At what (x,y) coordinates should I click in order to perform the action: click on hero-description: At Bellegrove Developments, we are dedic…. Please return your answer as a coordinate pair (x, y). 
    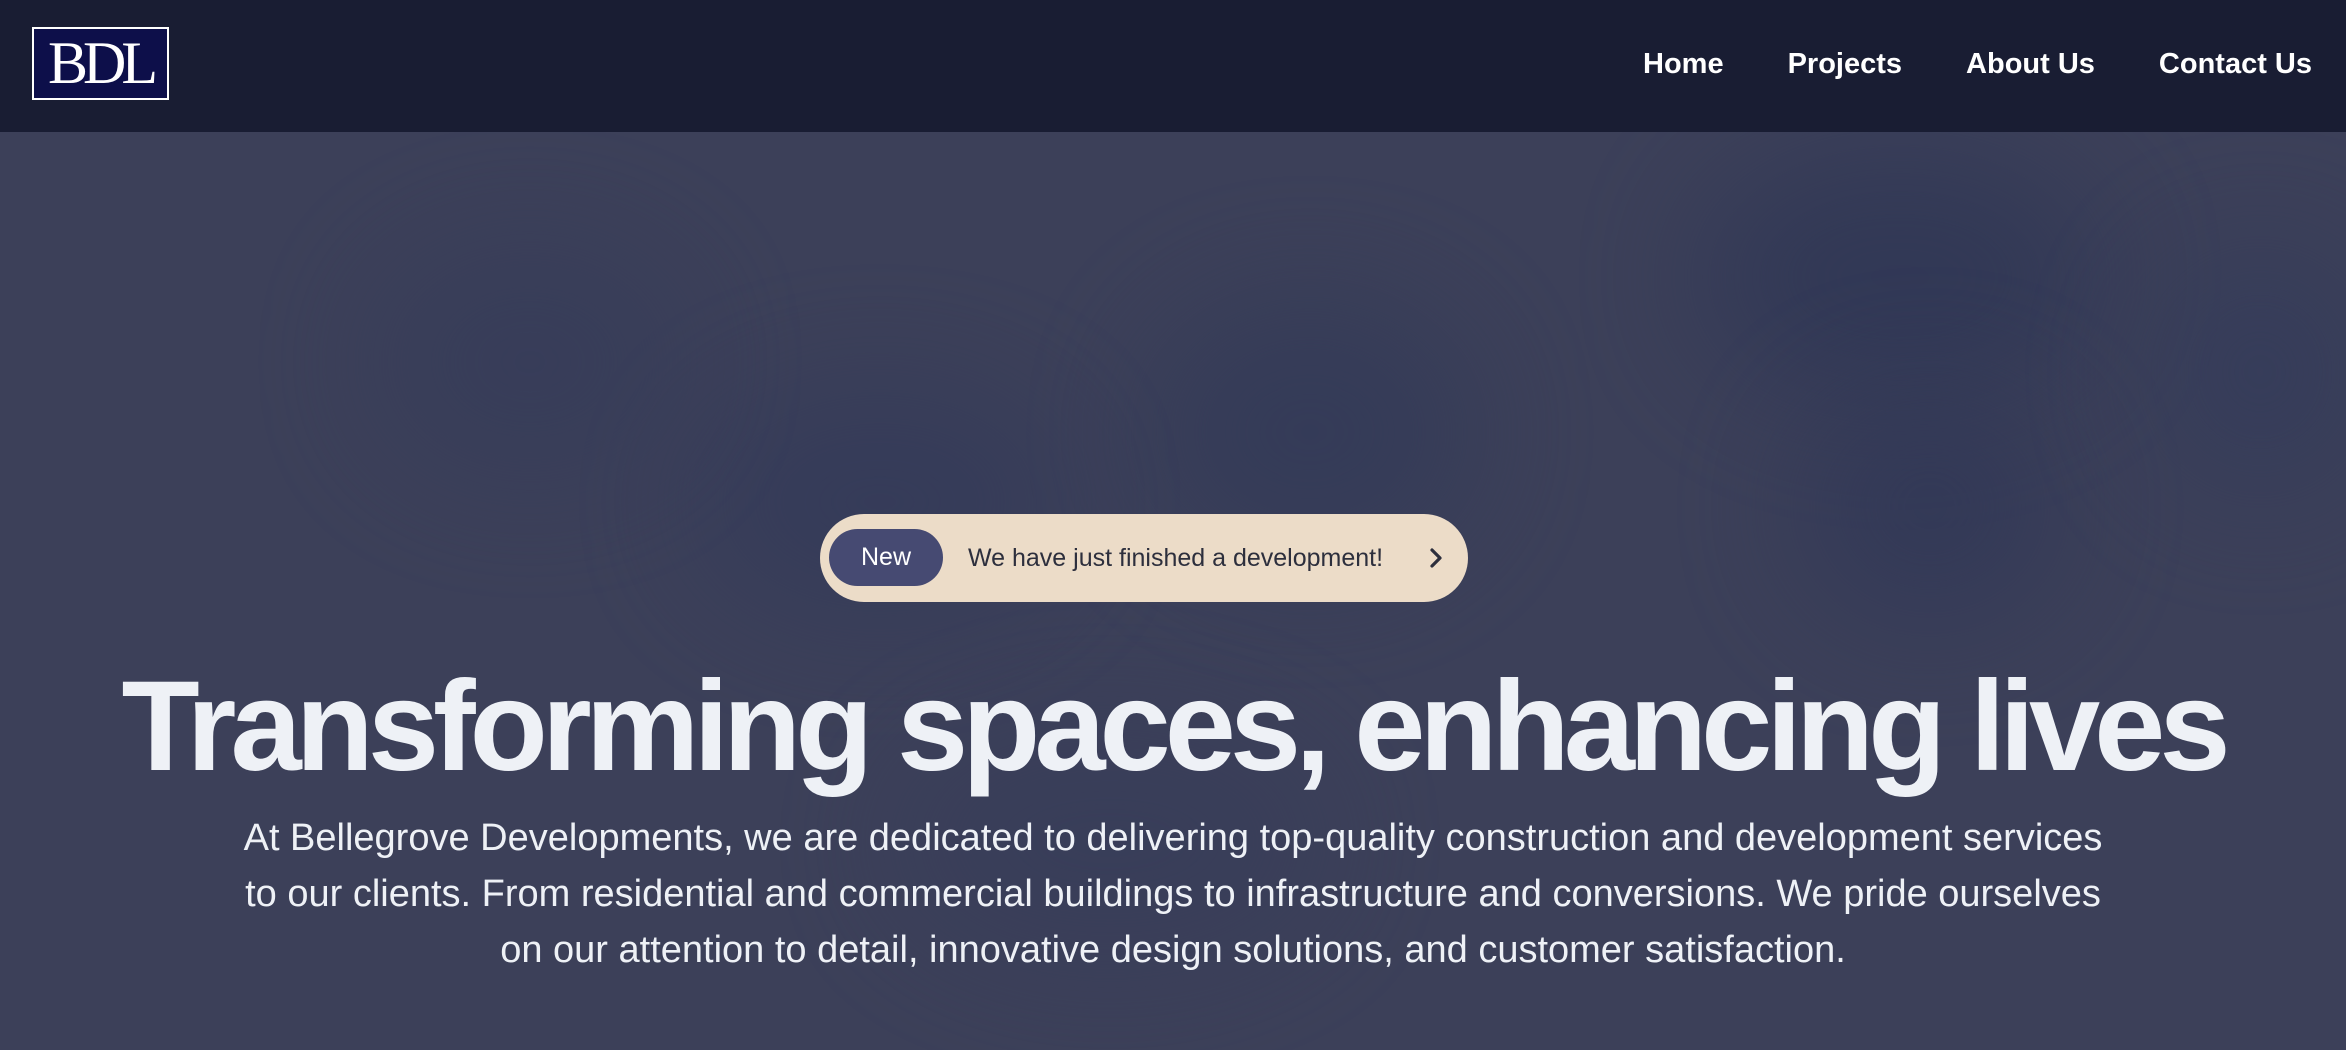
    Looking at the image, I should click on (1173, 894).